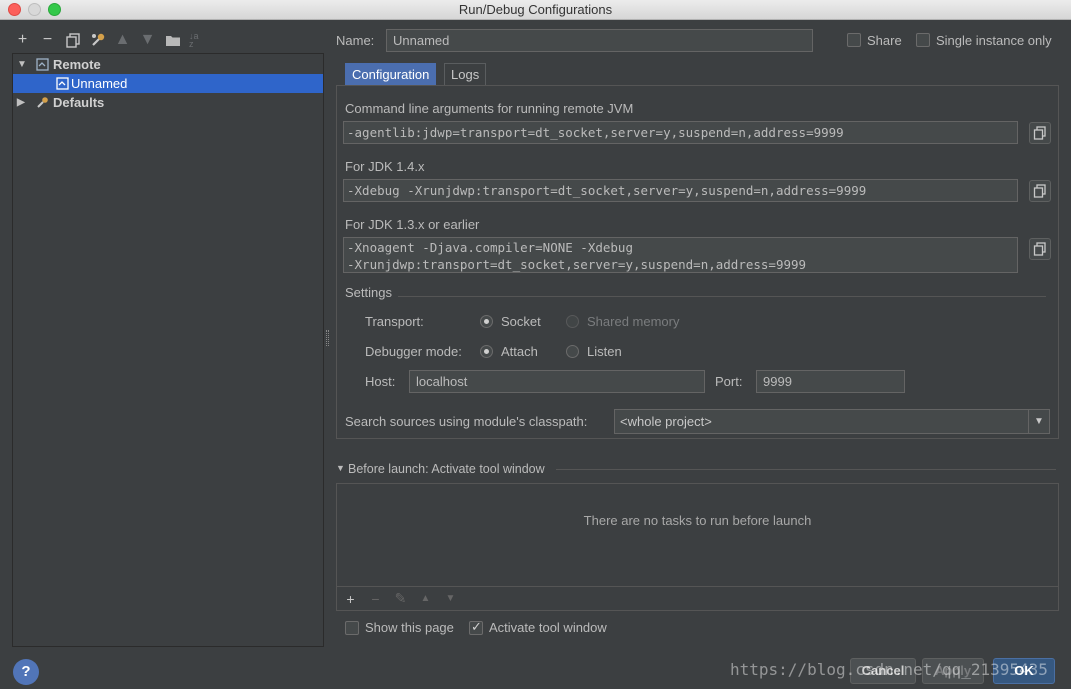 This screenshot has width=1071, height=689. I want to click on show-page-label: Show this page, so click(409, 627).